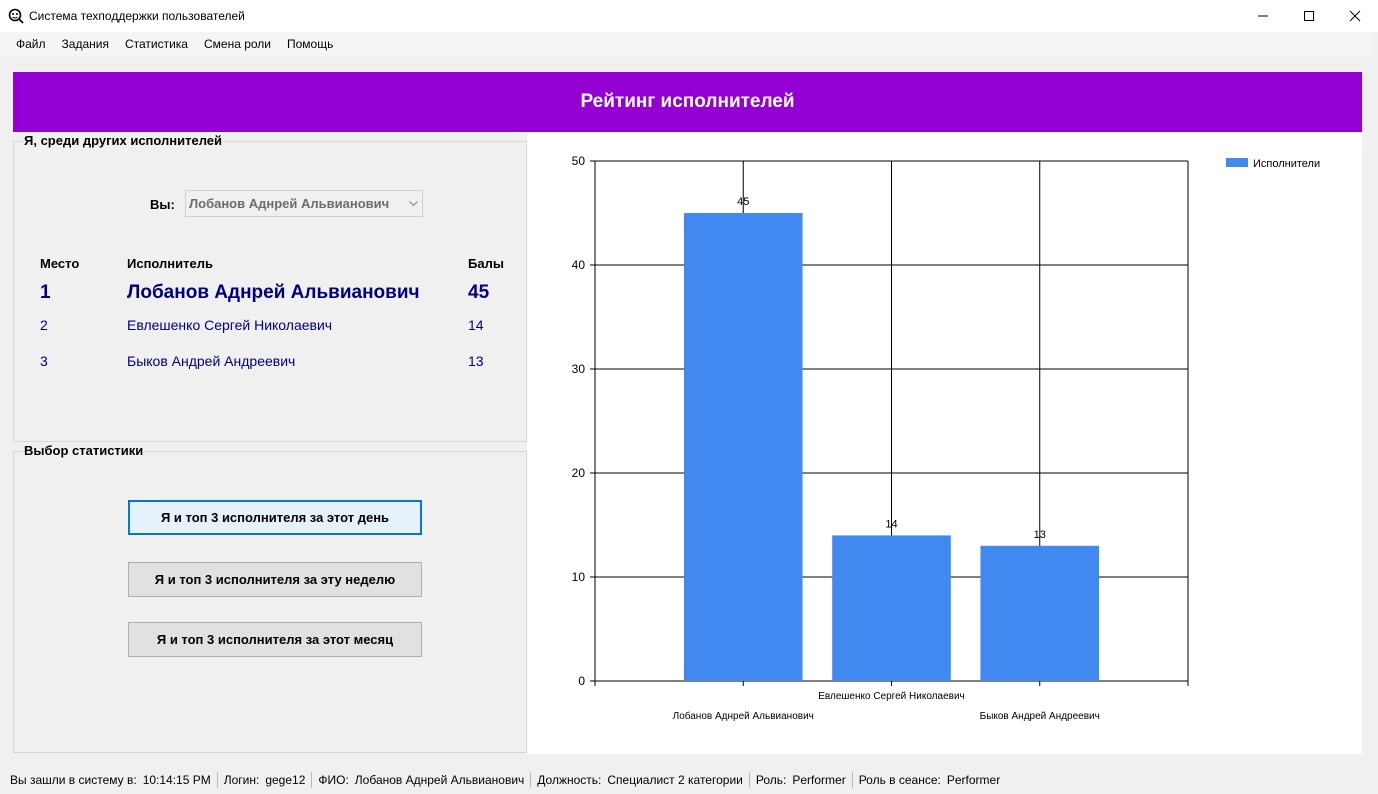 The height and width of the screenshot is (794, 1378). Describe the element at coordinates (476, 361) in the screenshot. I see `rating-row-3-points: 13` at that location.